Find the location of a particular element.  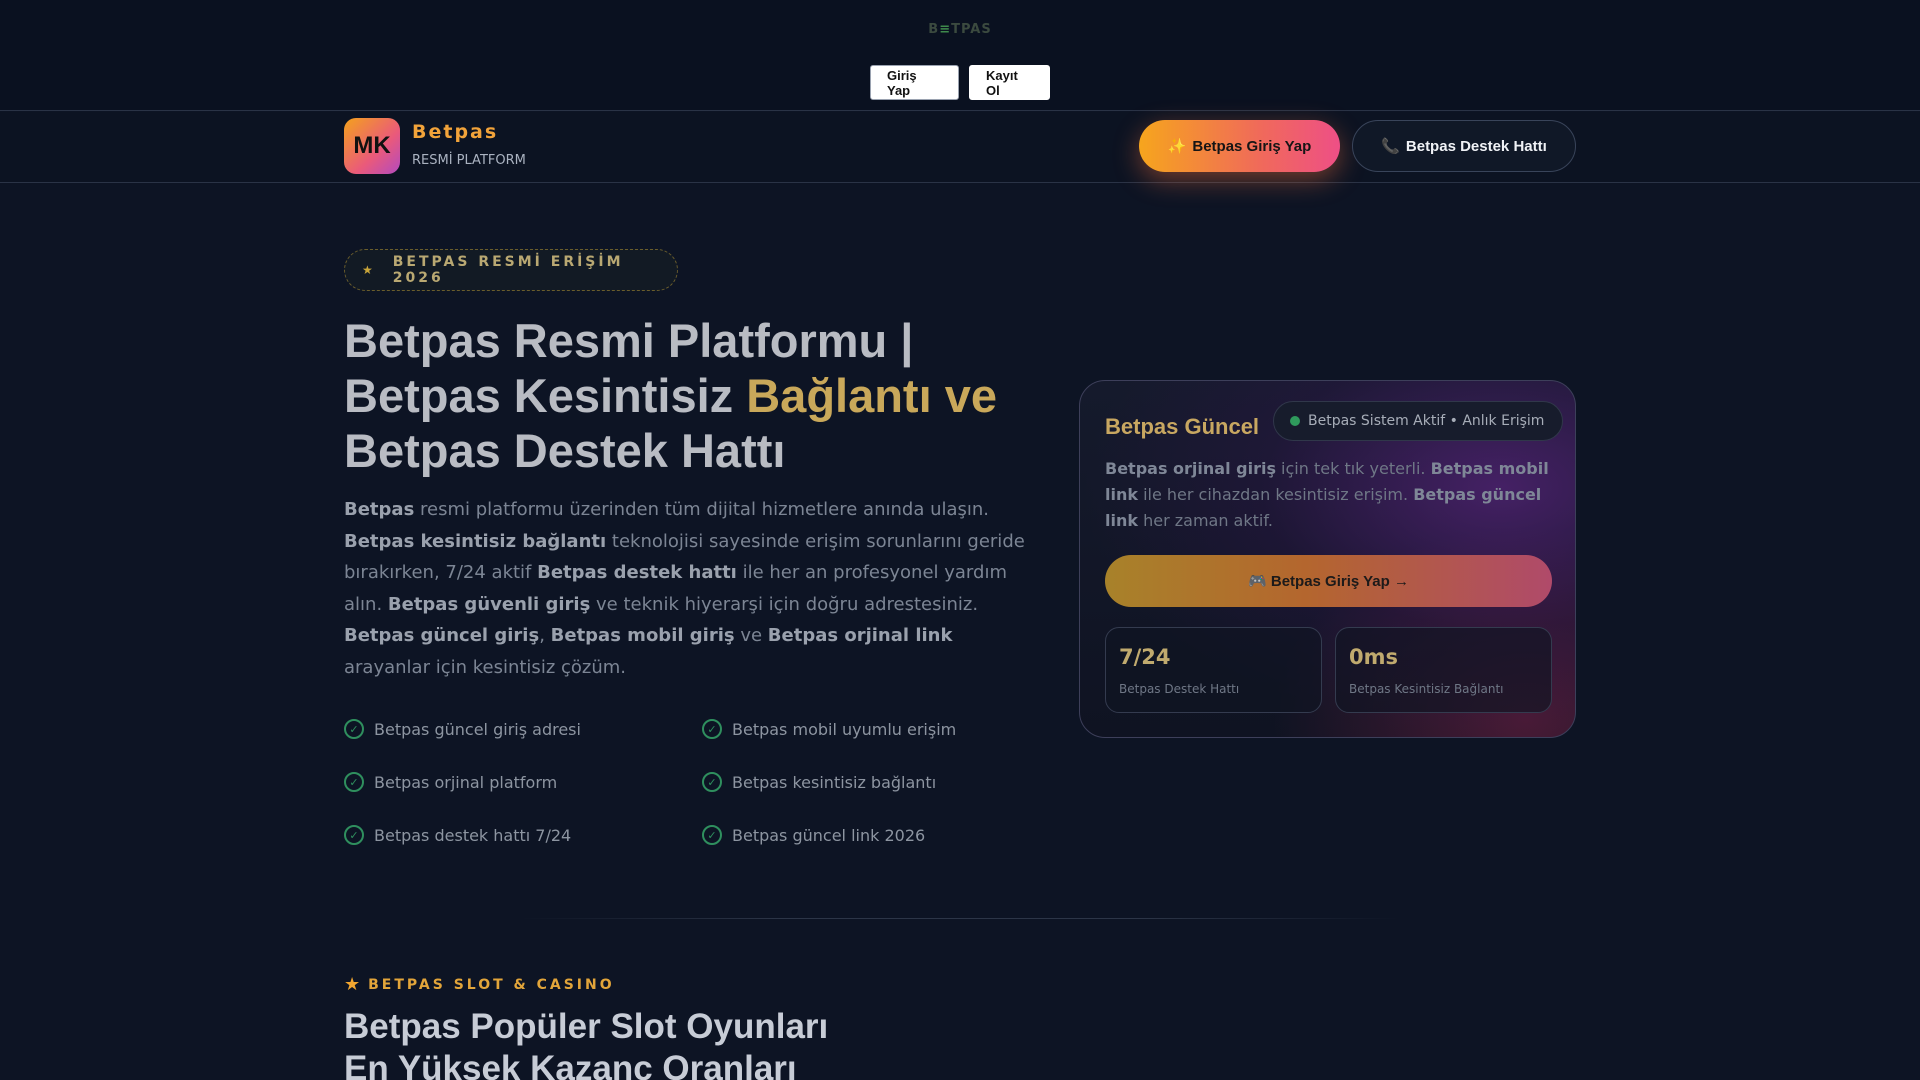

section-divider is located at coordinates (960, 918).